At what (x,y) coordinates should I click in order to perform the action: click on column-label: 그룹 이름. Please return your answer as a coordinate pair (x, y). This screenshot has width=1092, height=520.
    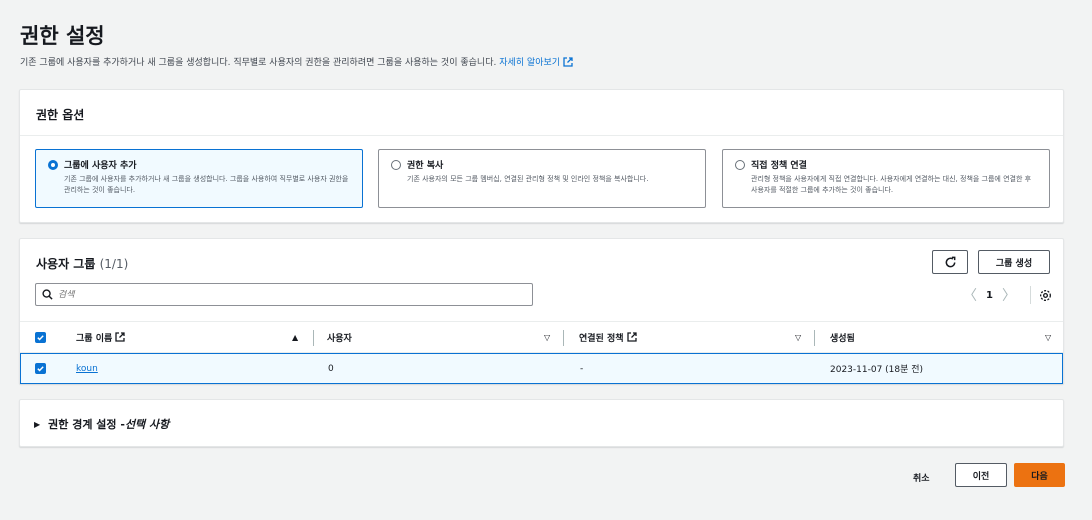
    Looking at the image, I should click on (94, 338).